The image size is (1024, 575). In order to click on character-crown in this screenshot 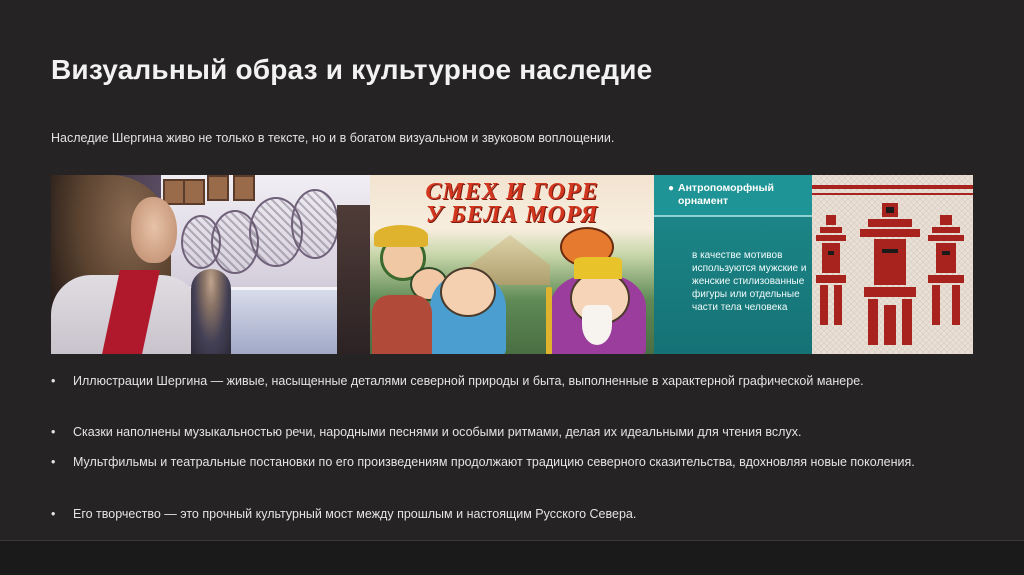, I will do `click(401, 236)`.